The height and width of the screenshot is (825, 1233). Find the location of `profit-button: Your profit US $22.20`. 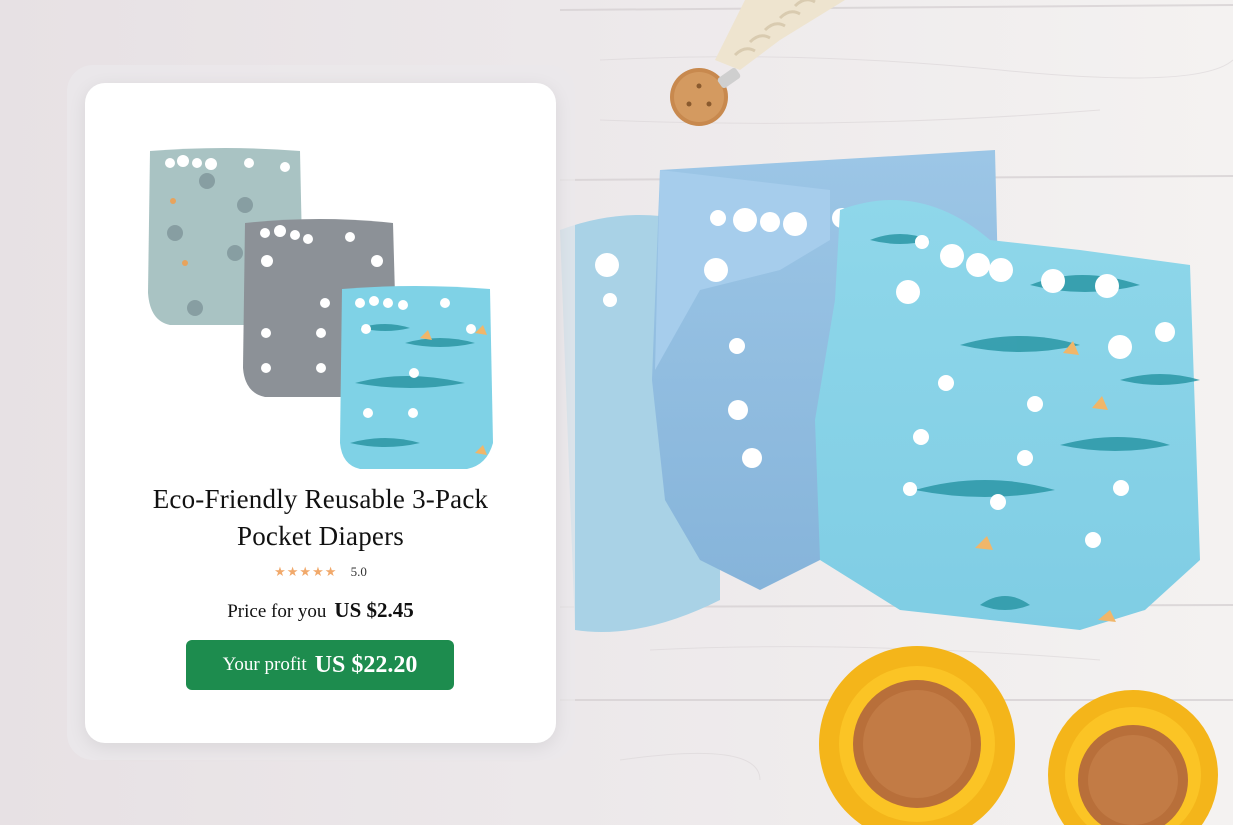

profit-button: Your profit US $22.20 is located at coordinates (320, 665).